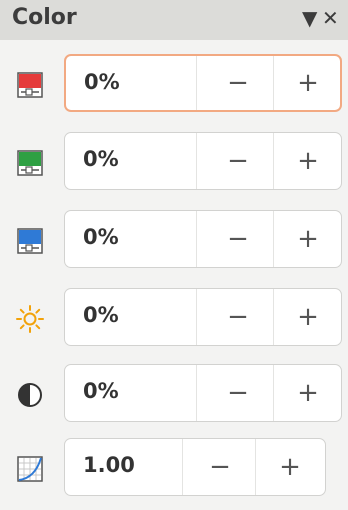 The height and width of the screenshot is (510, 348). What do you see at coordinates (30, 319) in the screenshot?
I see `brightness-icon` at bounding box center [30, 319].